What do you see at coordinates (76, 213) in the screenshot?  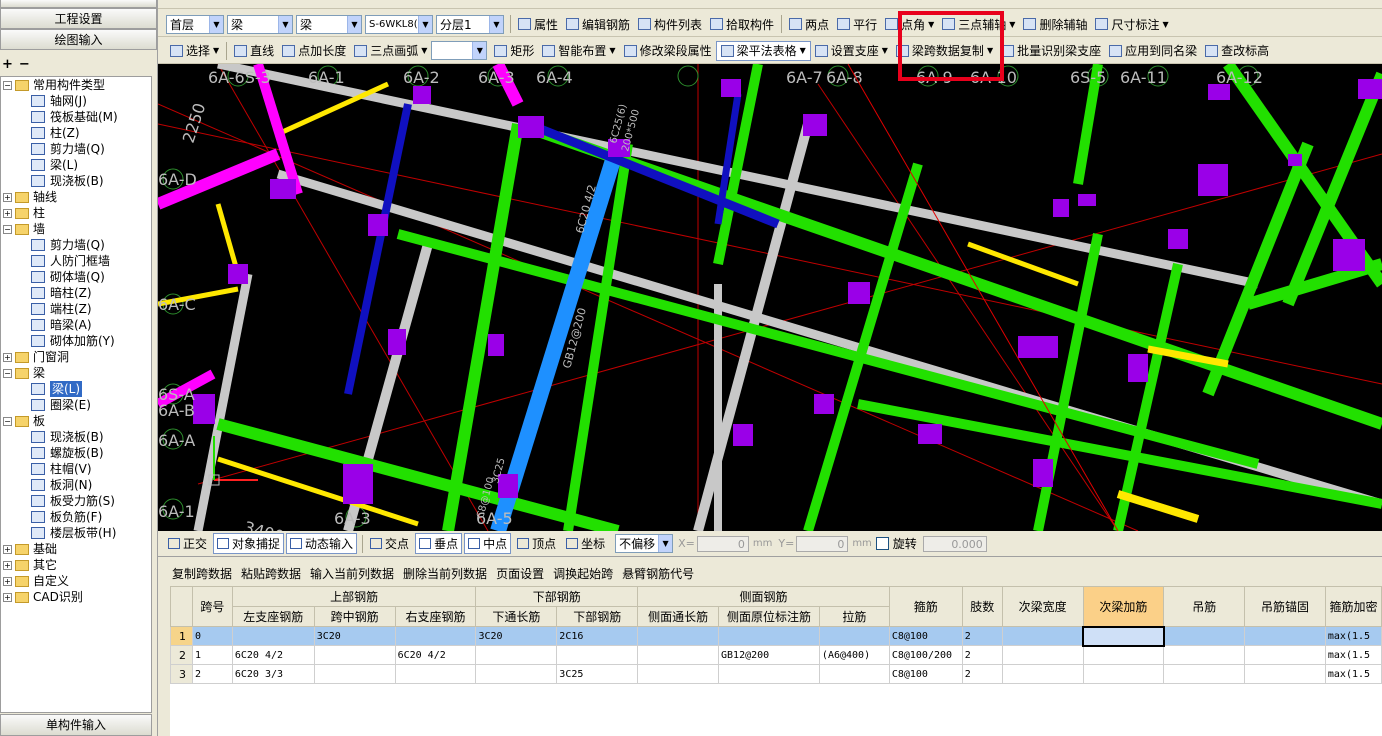 I see `tree-folder: + 柱` at bounding box center [76, 213].